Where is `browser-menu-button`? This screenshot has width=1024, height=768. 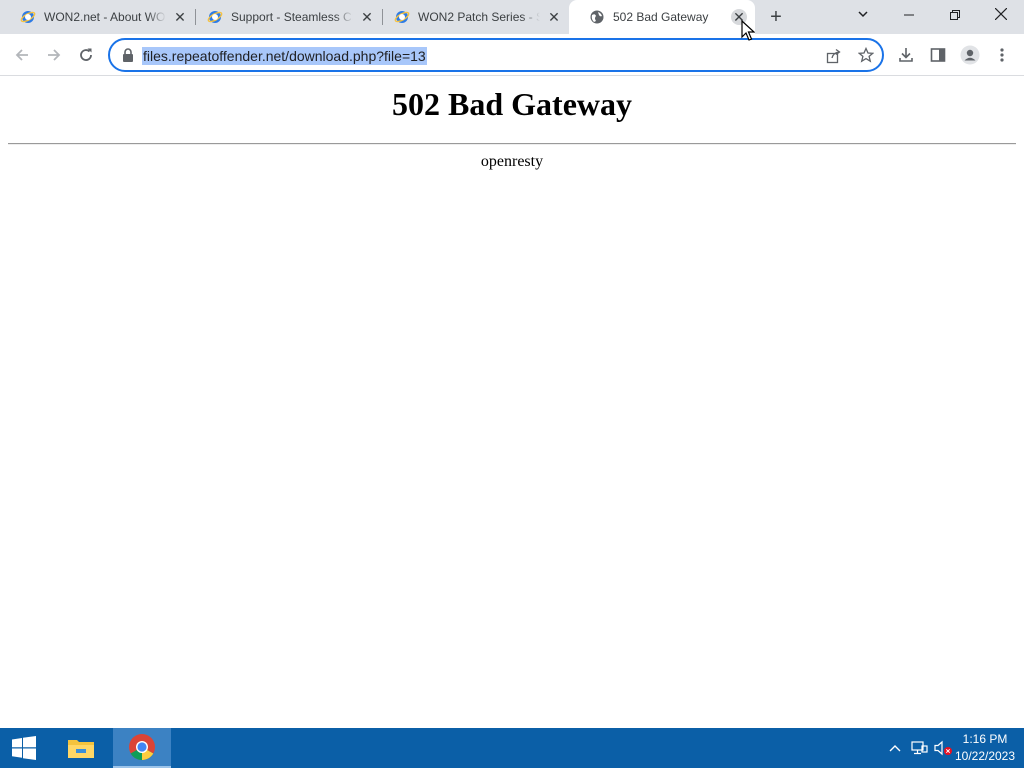
browser-menu-button is located at coordinates (1002, 55).